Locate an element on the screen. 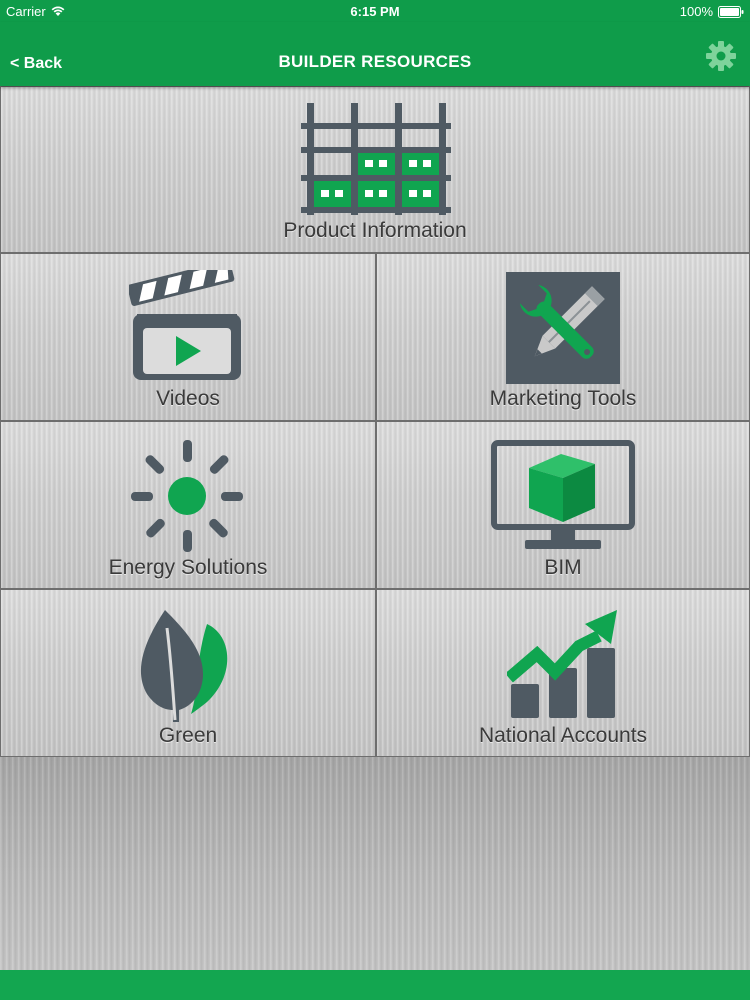  battery-icon is located at coordinates (731, 11).